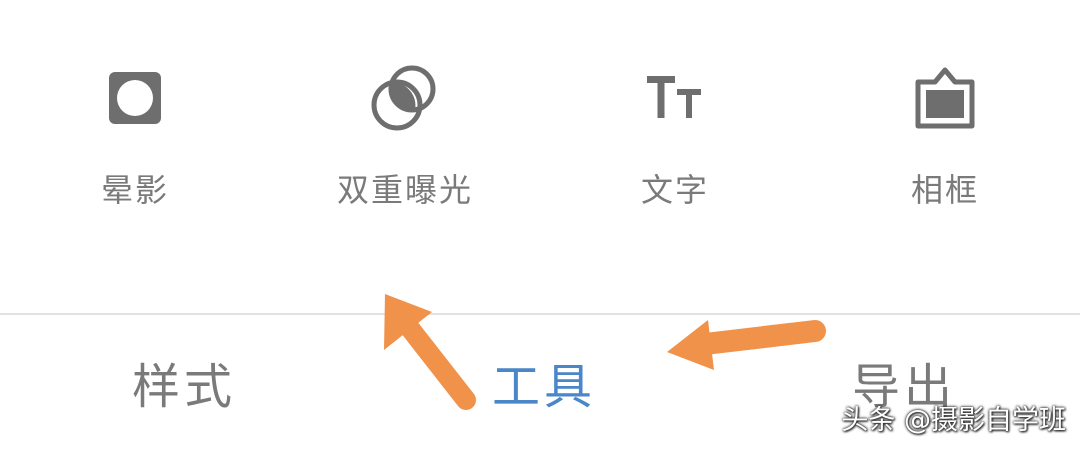 The height and width of the screenshot is (451, 1080). What do you see at coordinates (134, 190) in the screenshot?
I see `tool-label-vignette: 晕影` at bounding box center [134, 190].